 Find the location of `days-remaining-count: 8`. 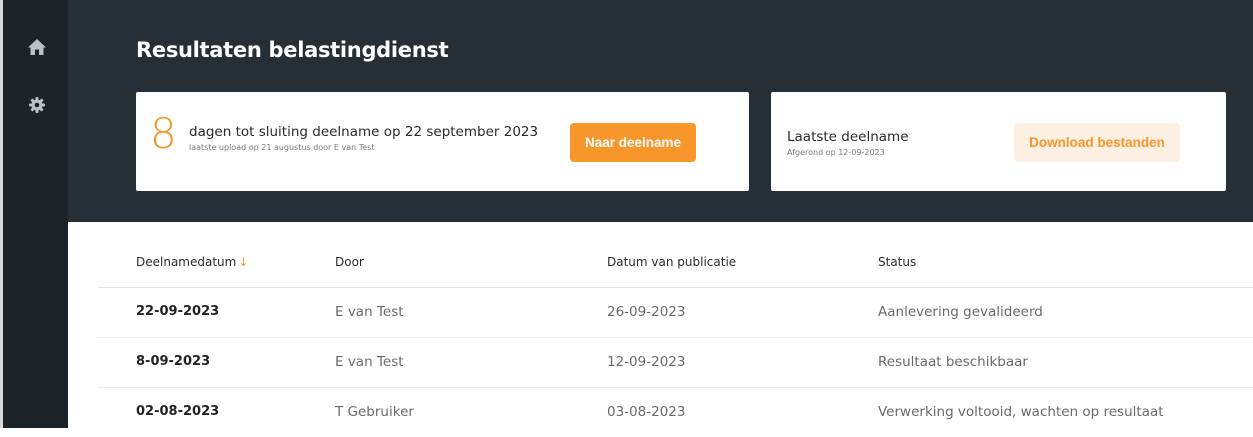

days-remaining-count: 8 is located at coordinates (163, 133).